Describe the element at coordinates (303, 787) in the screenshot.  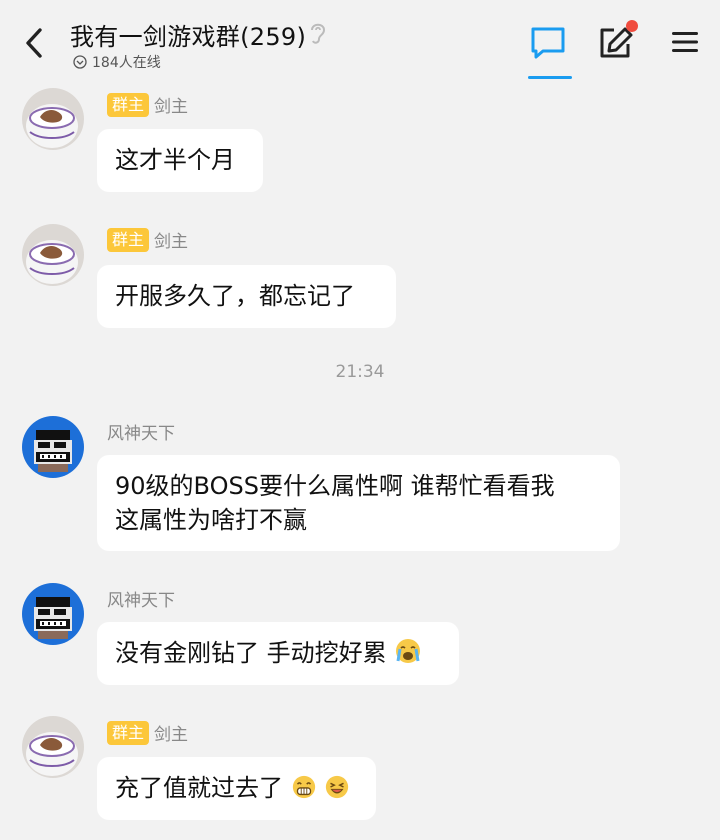
I see `grinning-emoji-icon` at that location.